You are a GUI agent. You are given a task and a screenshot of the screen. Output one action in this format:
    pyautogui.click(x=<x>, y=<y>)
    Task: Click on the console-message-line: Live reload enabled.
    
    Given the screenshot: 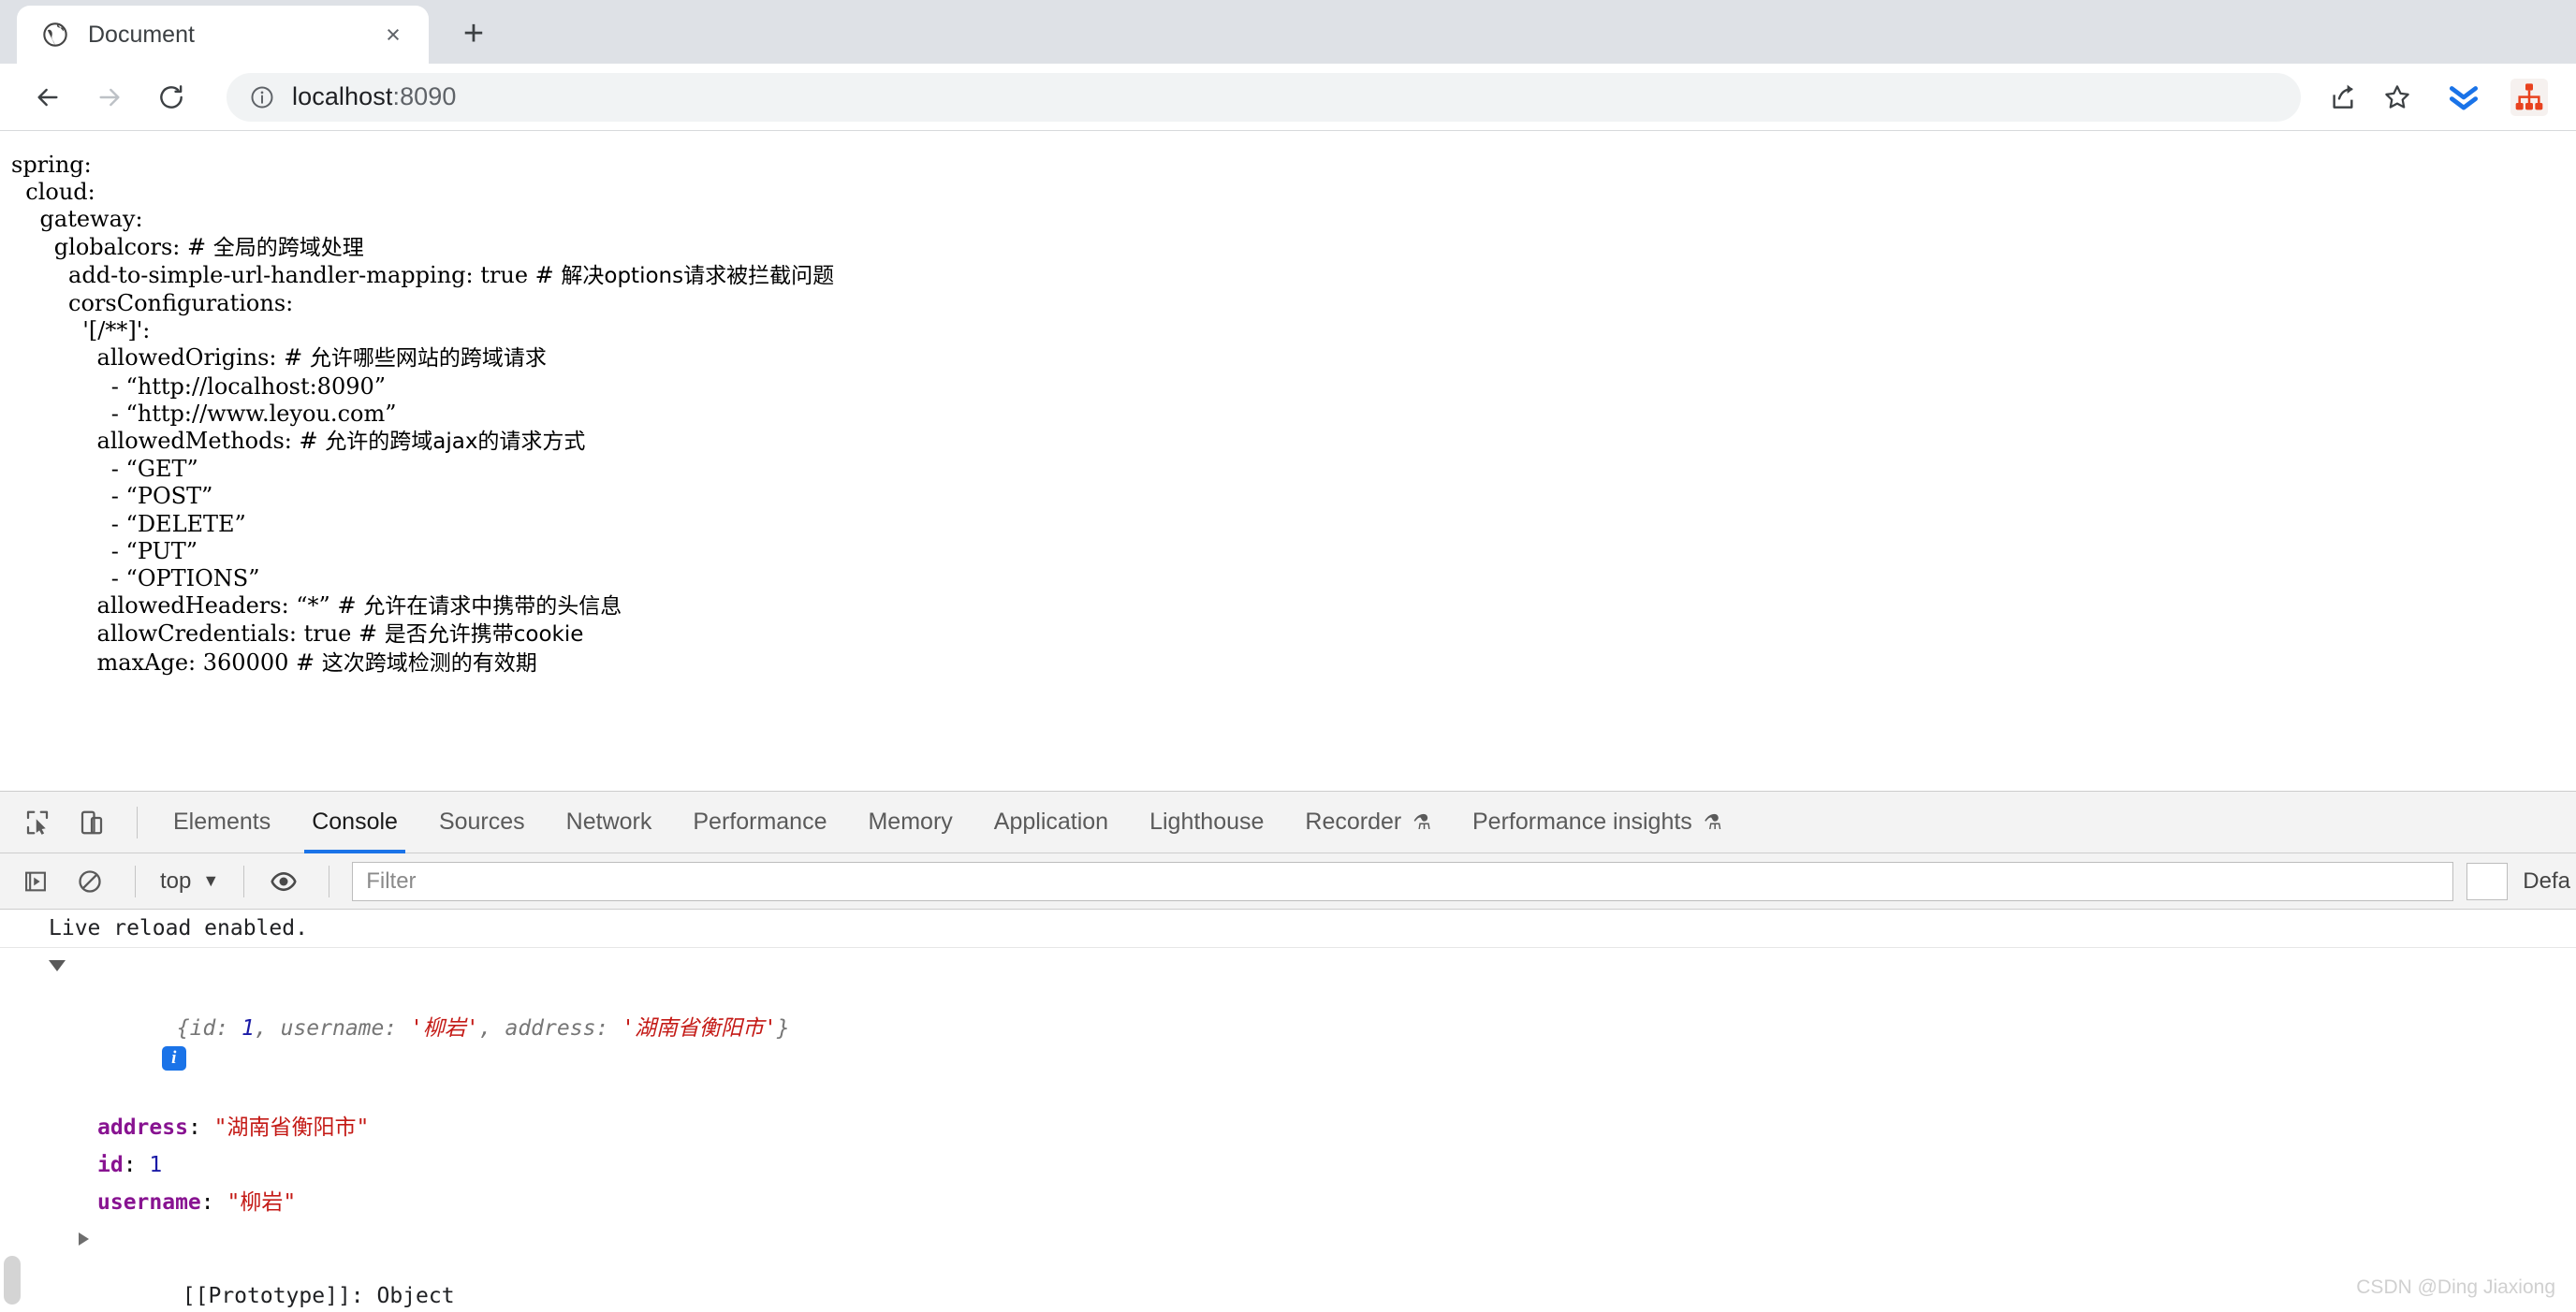 What is the action you would take?
    pyautogui.click(x=1288, y=929)
    